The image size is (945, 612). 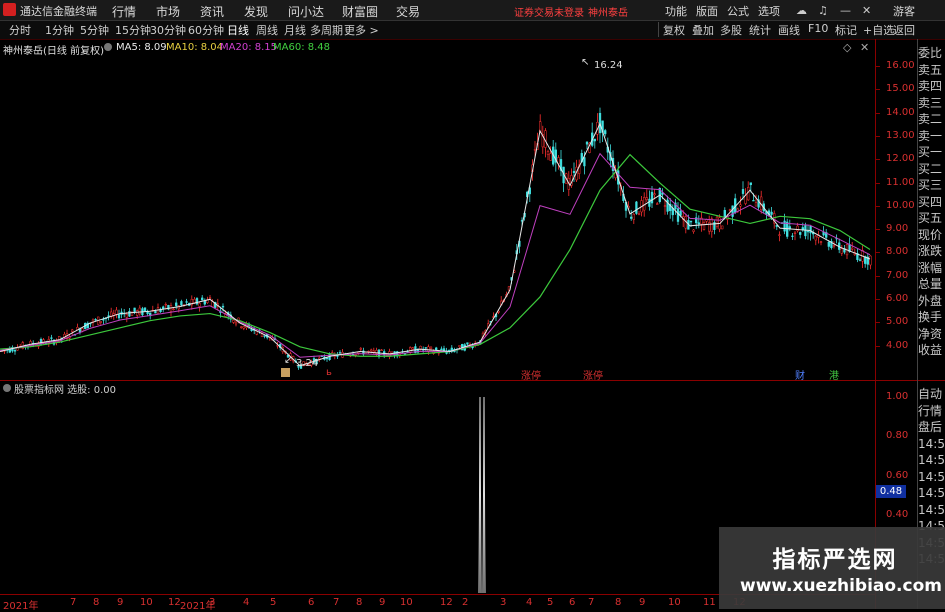 I want to click on event-square-icon, so click(x=285, y=372).